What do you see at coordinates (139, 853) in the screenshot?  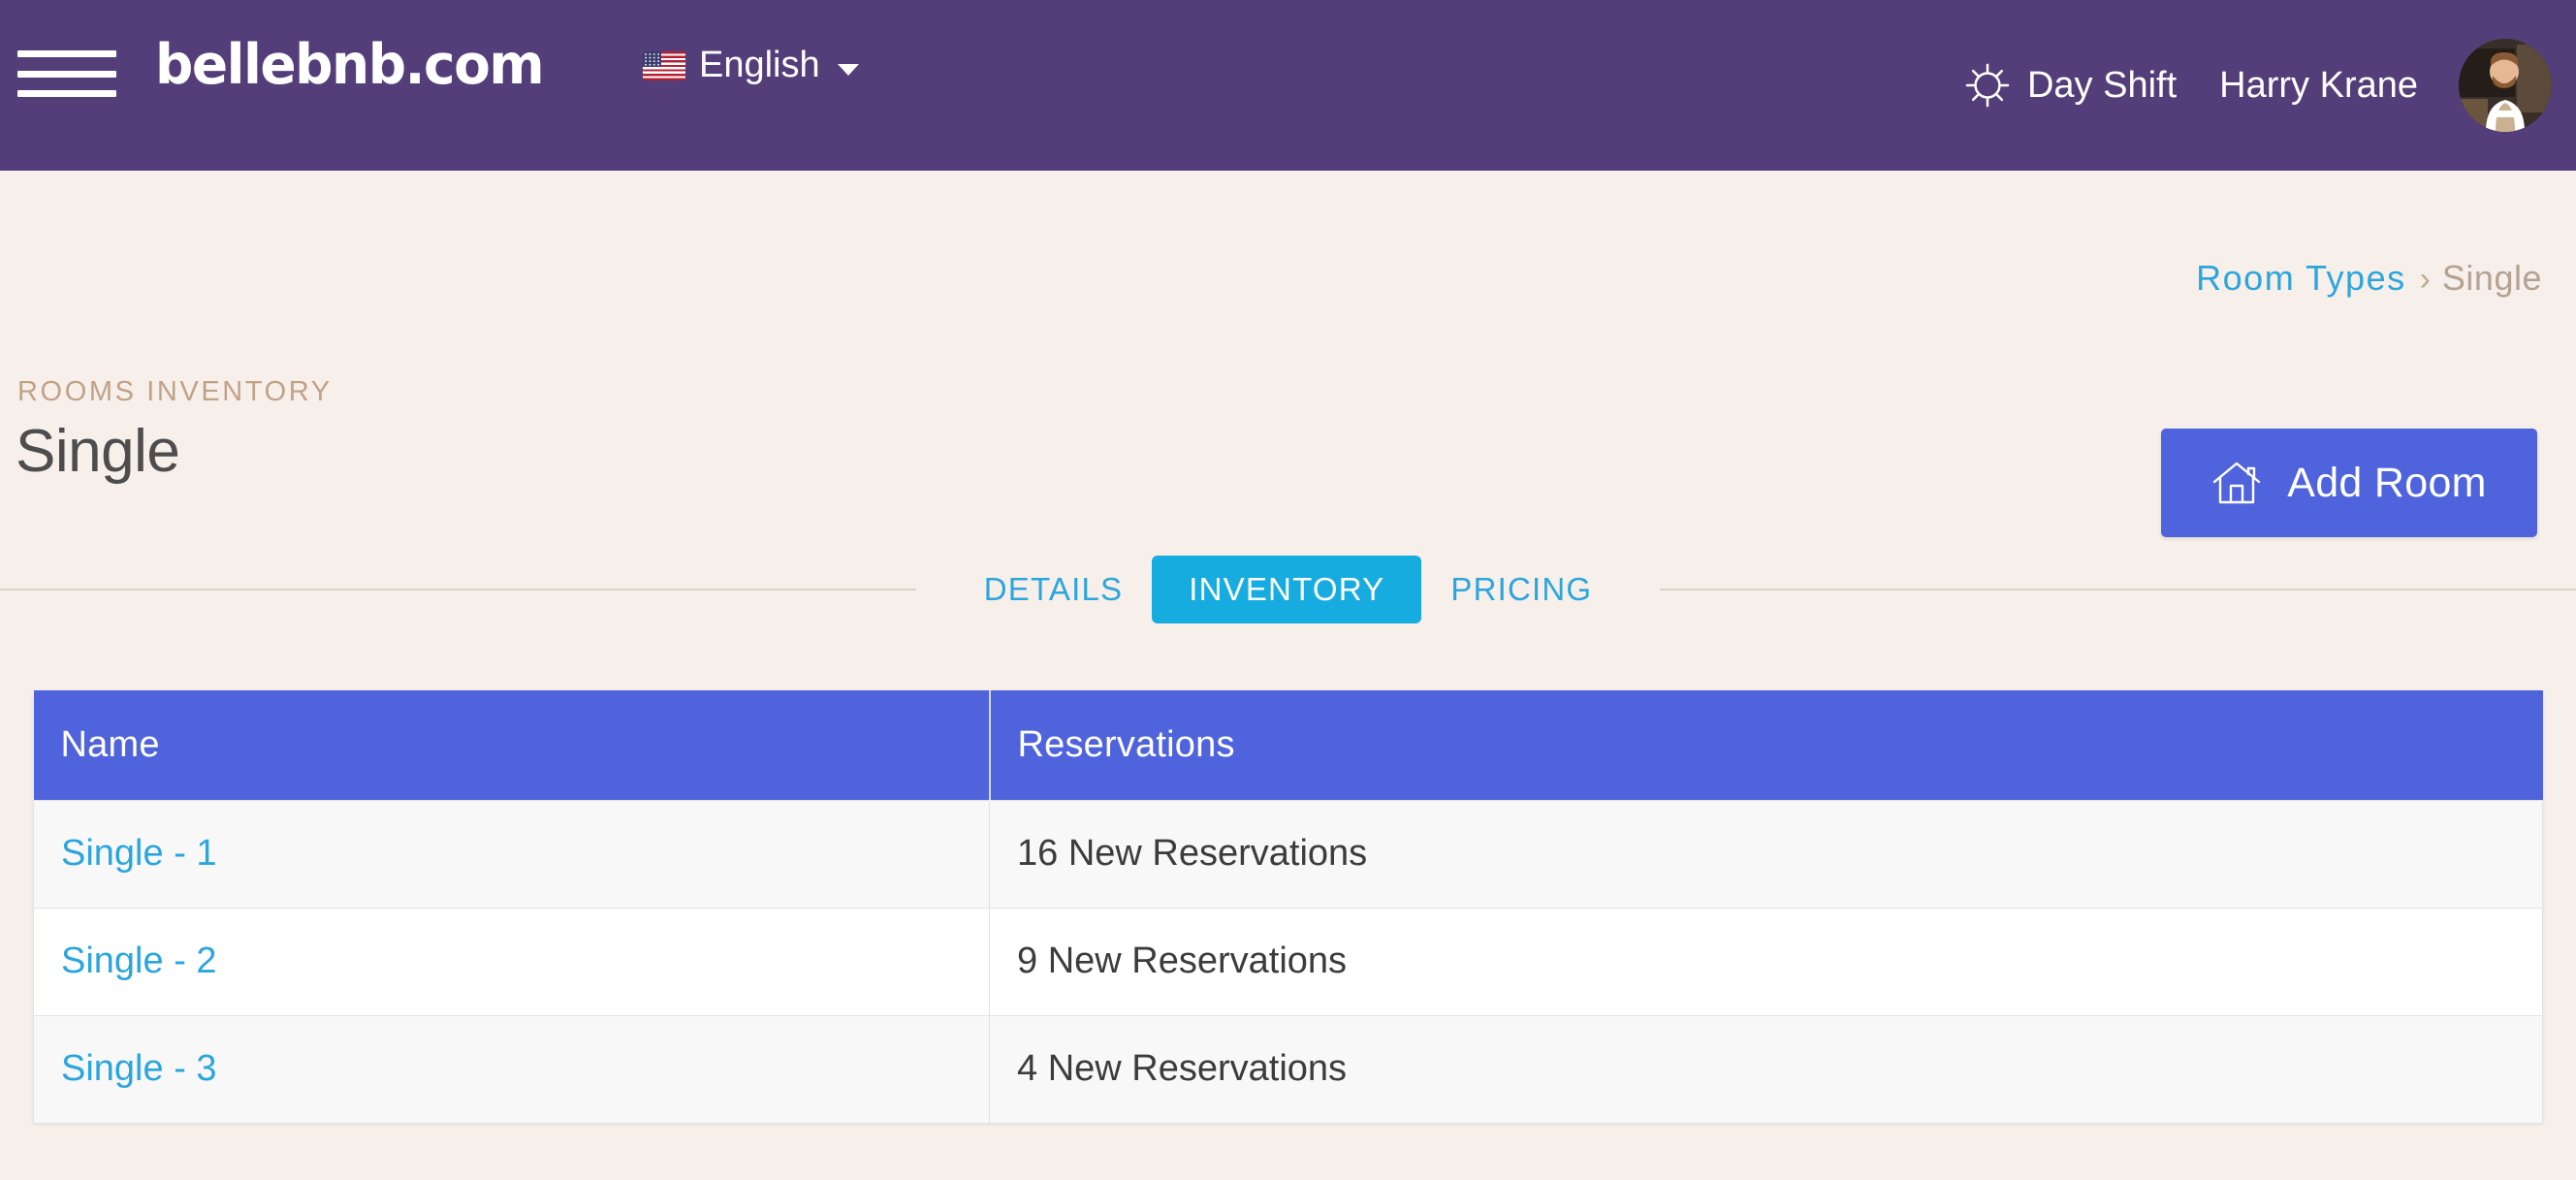 I see `room-link: Single - 1` at bounding box center [139, 853].